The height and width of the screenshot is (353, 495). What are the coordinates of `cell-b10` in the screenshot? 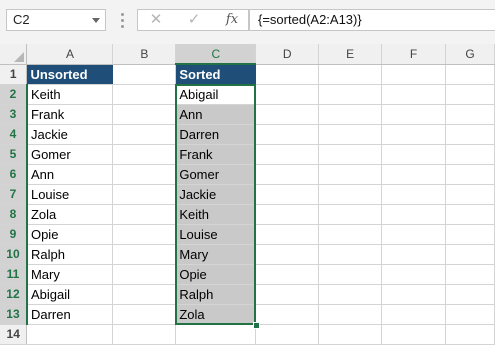 It's located at (144, 254).